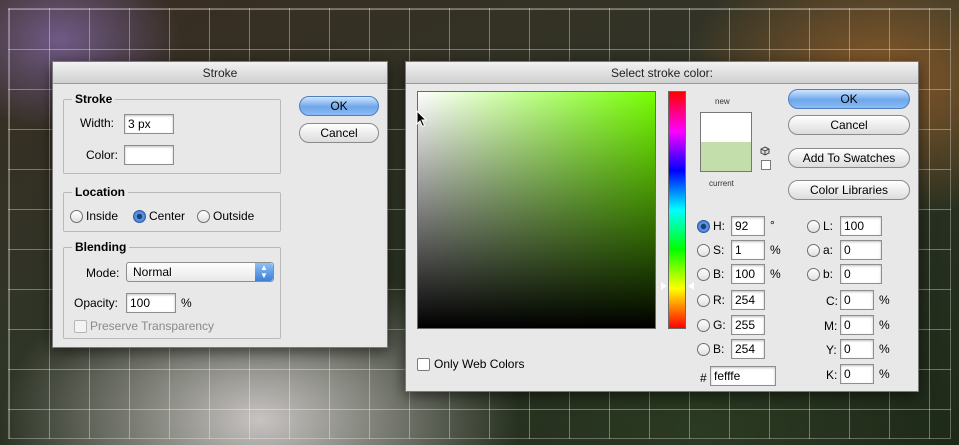  Describe the element at coordinates (849, 99) in the screenshot. I see `color-ok-button: OK` at that location.